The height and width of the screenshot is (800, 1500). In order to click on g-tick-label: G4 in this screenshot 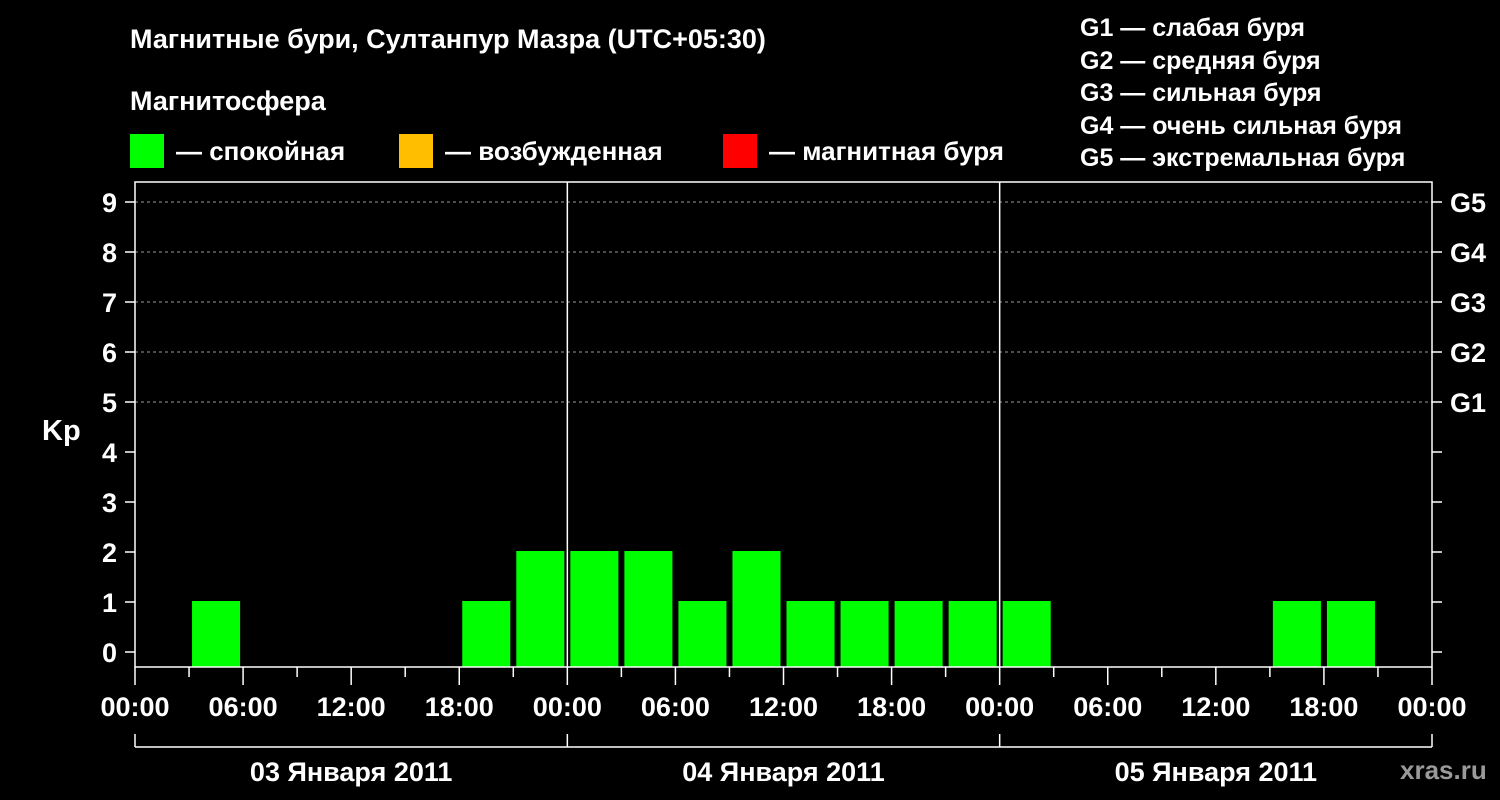, I will do `click(1468, 253)`.